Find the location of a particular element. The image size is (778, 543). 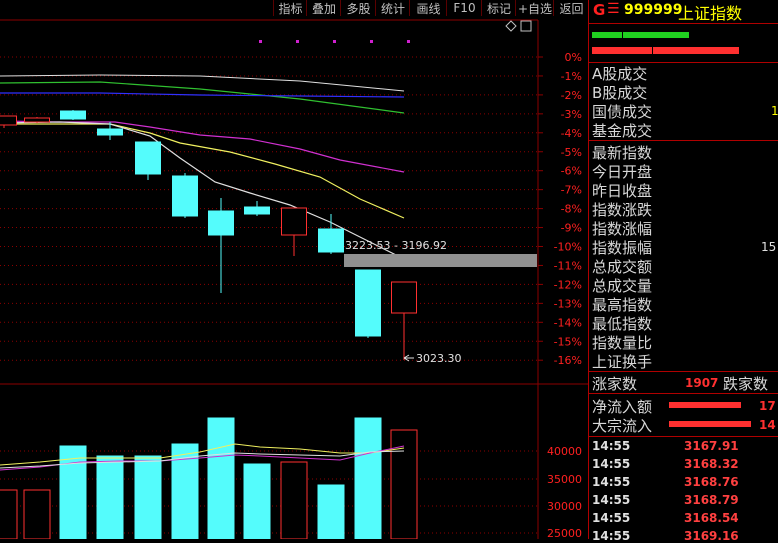

tick-price: 3168.79 is located at coordinates (711, 500).